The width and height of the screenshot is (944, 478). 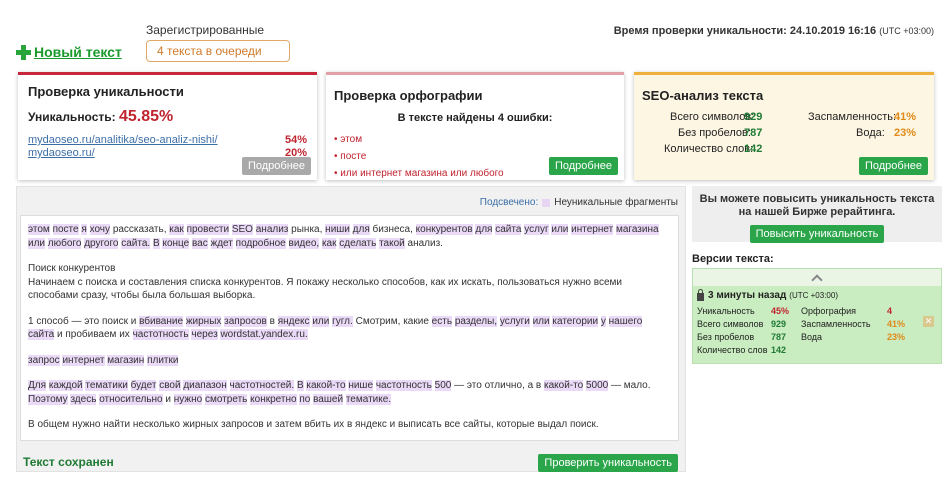 I want to click on highlighted-fragment: Для, so click(x=37, y=385).